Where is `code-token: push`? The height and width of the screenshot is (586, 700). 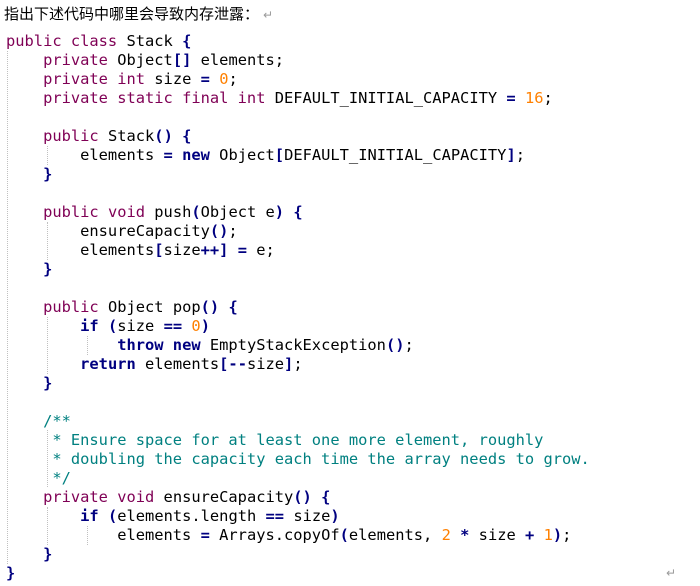
code-token: push is located at coordinates (168, 212).